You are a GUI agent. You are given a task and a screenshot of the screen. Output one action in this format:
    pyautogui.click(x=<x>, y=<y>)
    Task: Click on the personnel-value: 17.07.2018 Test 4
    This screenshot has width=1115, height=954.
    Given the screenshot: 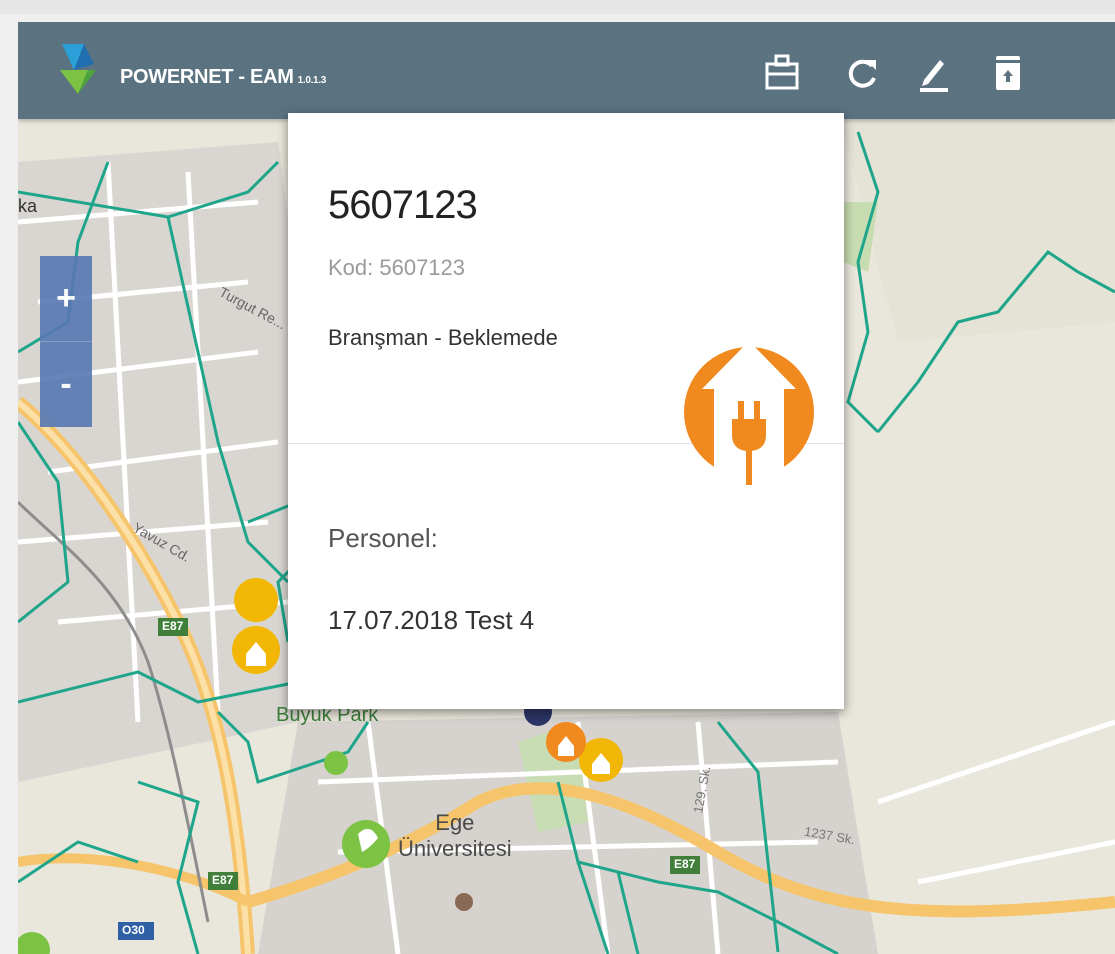 What is the action you would take?
    pyautogui.click(x=431, y=620)
    